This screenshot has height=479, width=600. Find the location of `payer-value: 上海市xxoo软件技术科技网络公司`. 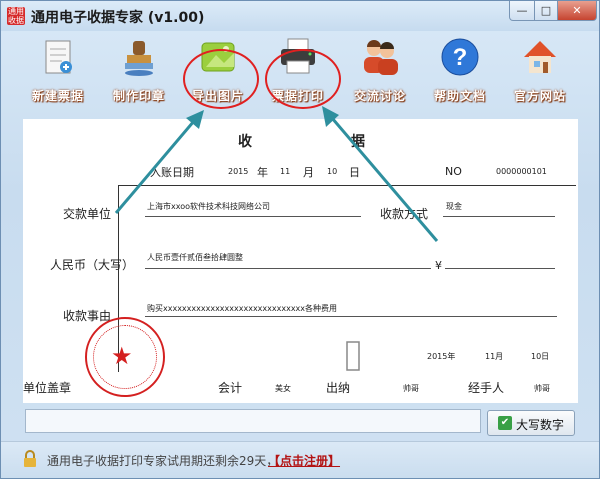

payer-value: 上海市xxoo软件技术科技网络公司 is located at coordinates (208, 206).